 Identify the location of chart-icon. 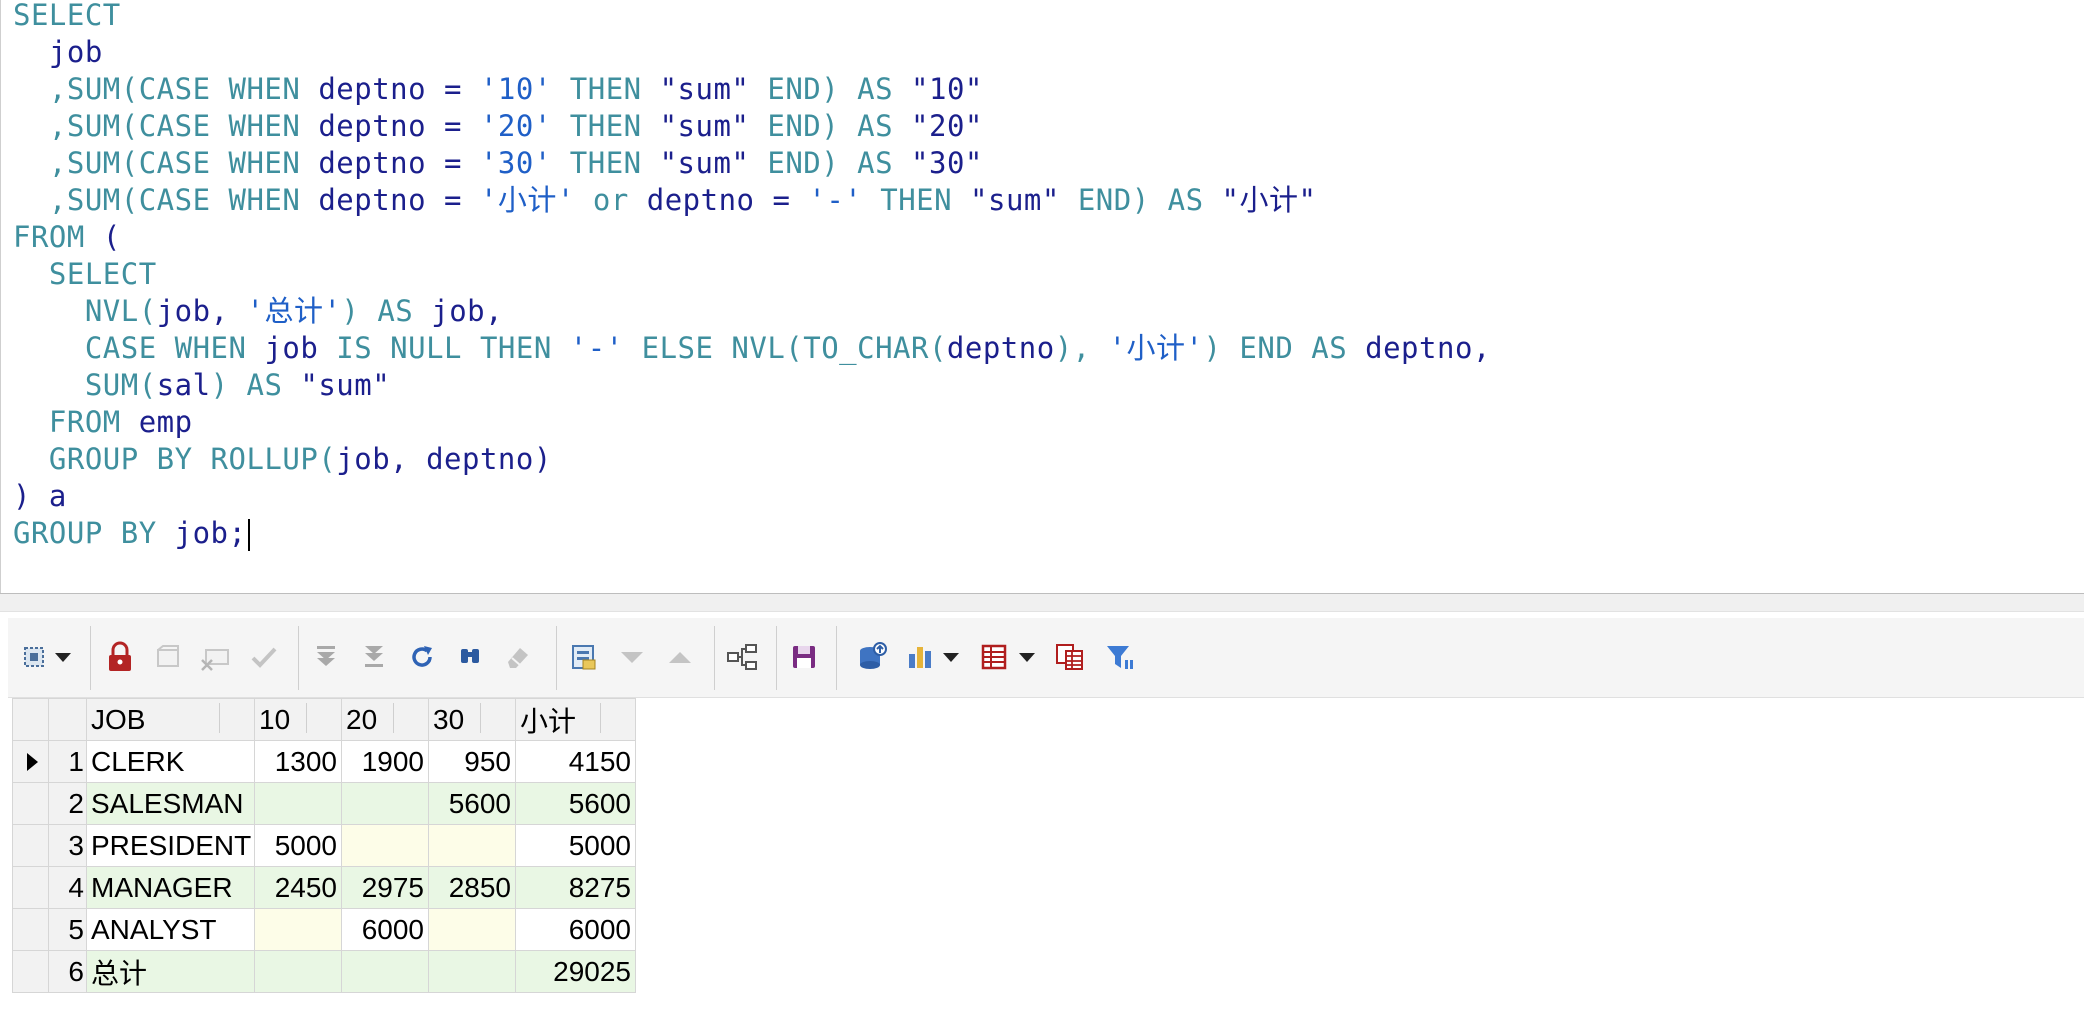
(920, 657).